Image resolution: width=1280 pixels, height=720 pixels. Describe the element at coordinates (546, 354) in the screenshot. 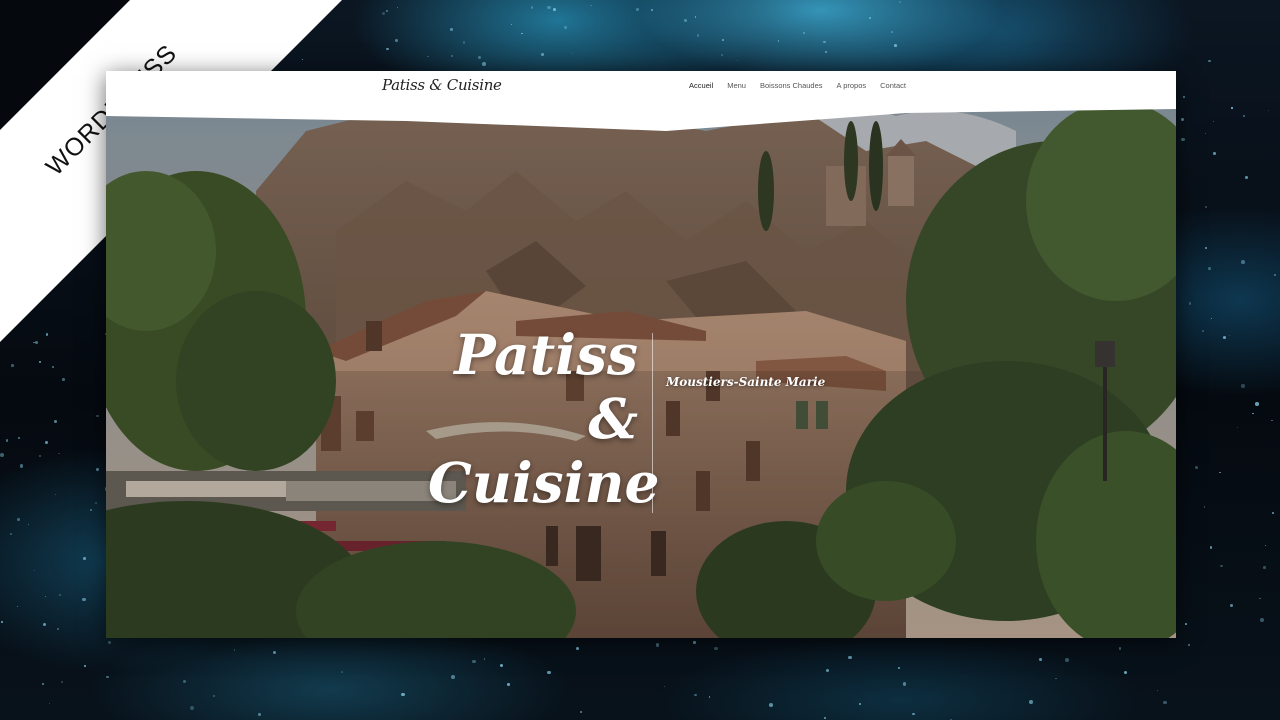

I see `hero-title-line-1: Patiss` at that location.